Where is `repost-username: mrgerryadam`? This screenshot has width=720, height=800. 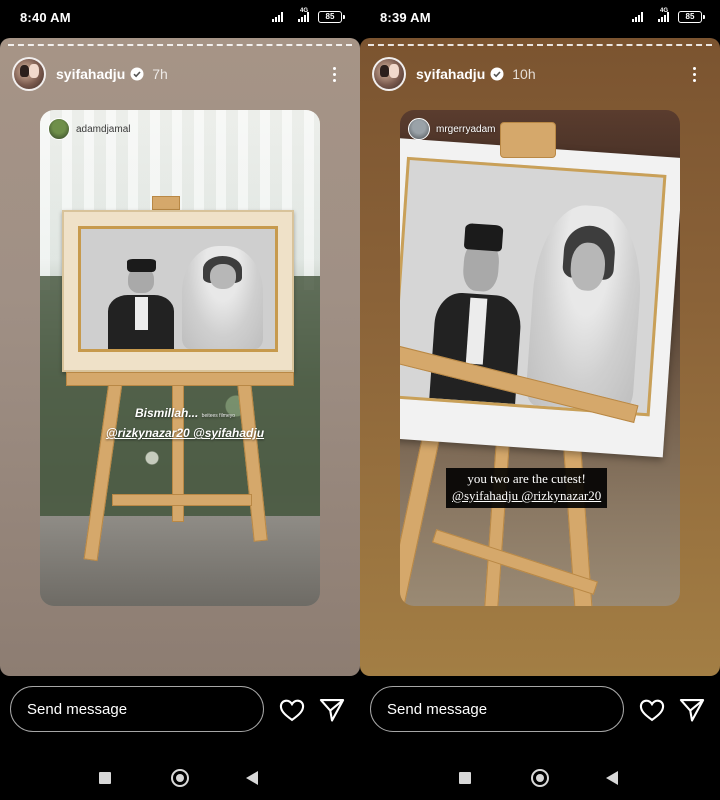
repost-username: mrgerryadam is located at coordinates (466, 129).